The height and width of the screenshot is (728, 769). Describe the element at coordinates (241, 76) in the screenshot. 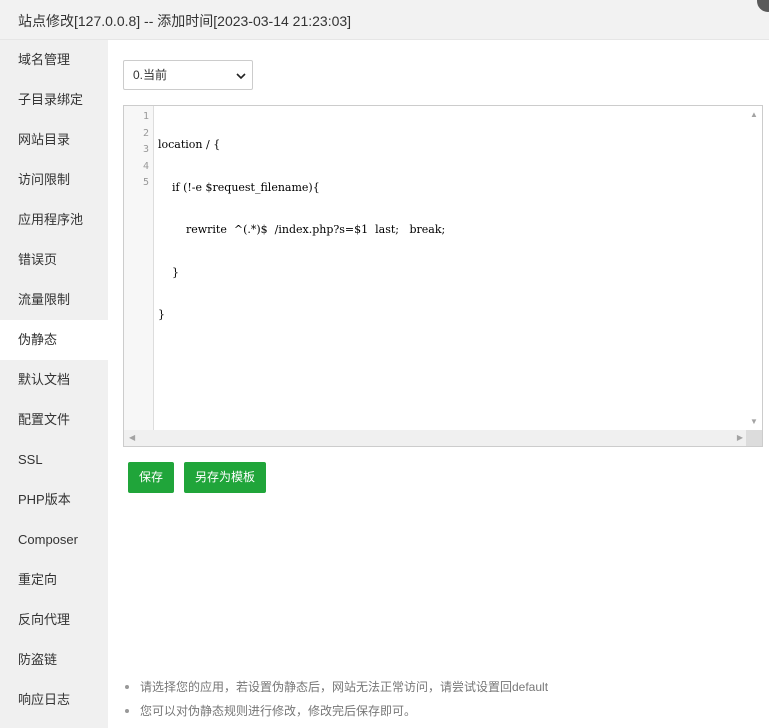

I see `chevron-down-icon` at that location.